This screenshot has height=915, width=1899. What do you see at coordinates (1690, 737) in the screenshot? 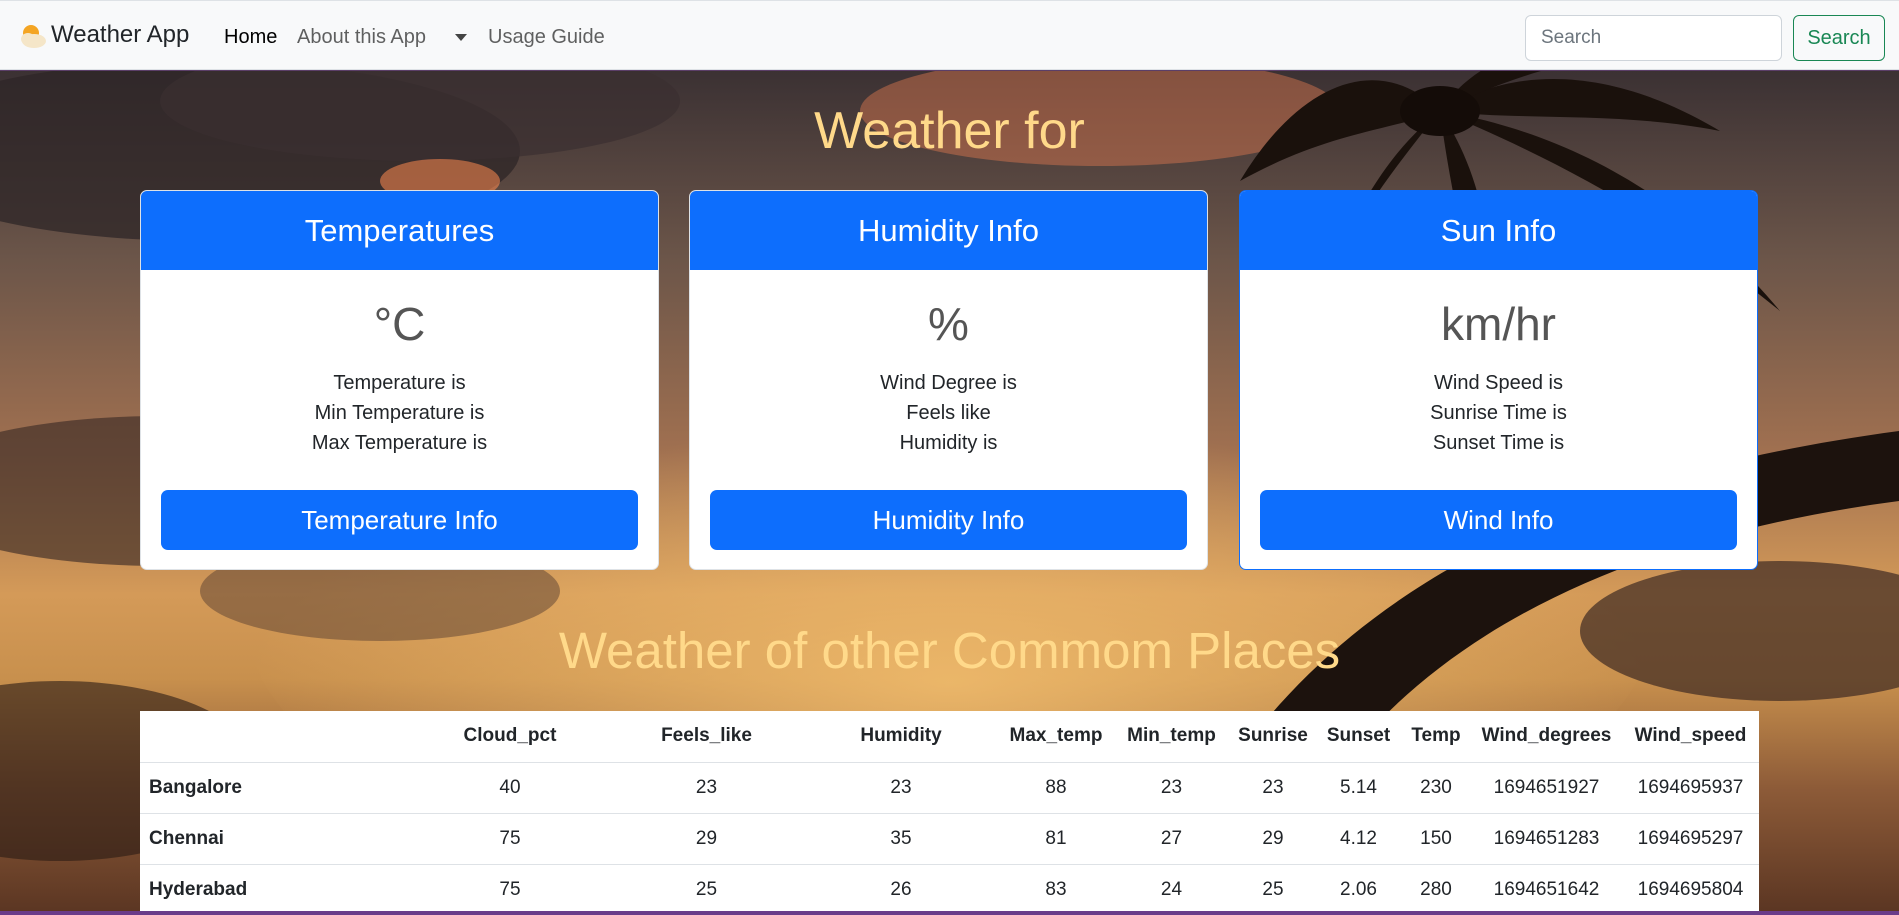
I see `table-header: Wind_speed` at bounding box center [1690, 737].